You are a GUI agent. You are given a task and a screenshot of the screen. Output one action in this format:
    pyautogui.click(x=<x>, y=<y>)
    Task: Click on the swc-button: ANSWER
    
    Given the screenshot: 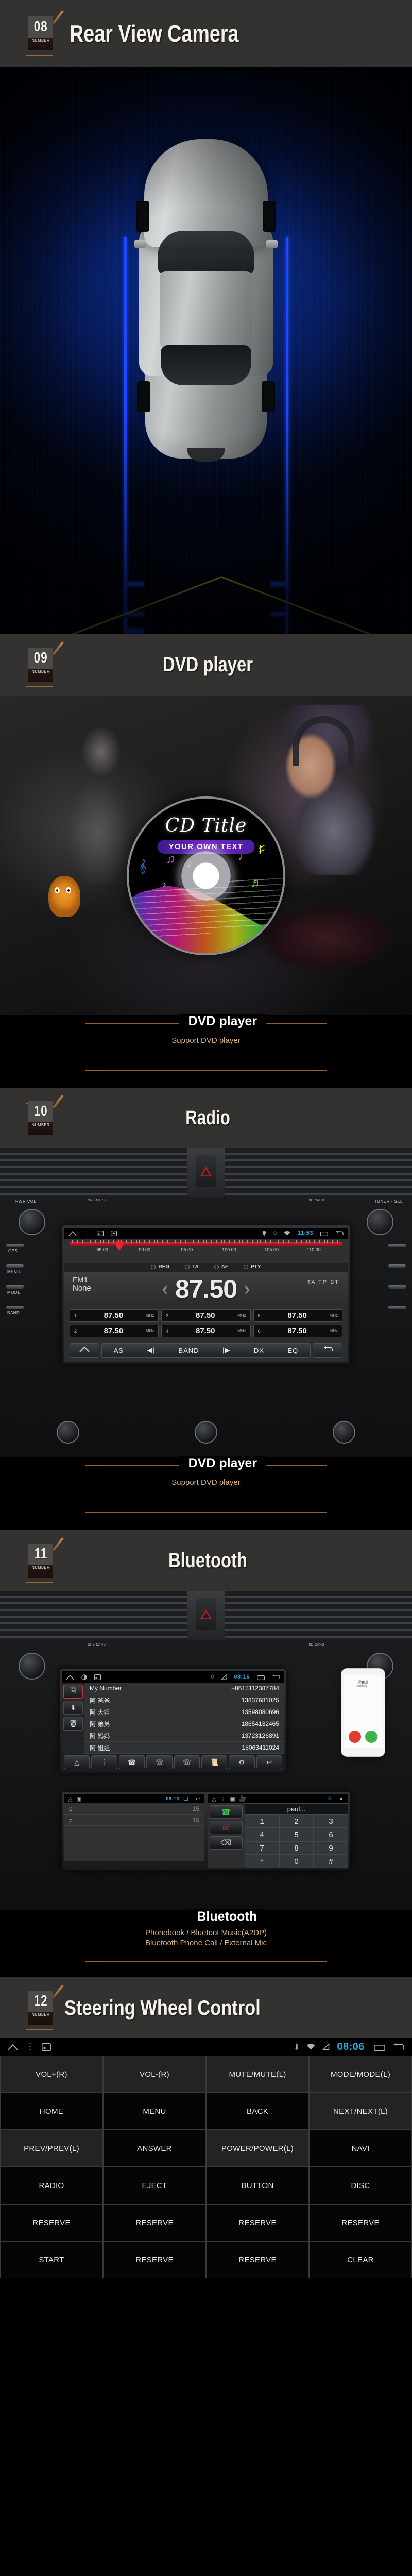 What is the action you would take?
    pyautogui.click(x=154, y=2148)
    